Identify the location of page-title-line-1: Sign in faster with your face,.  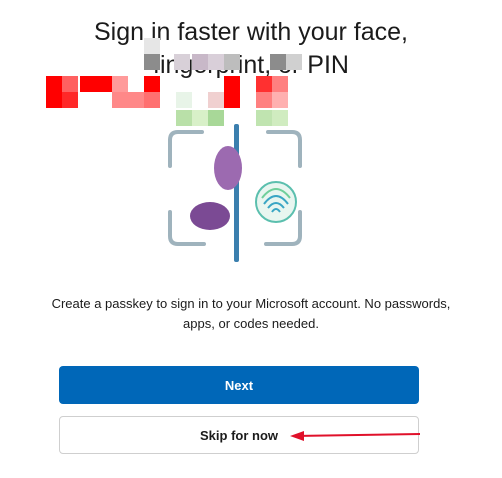
(251, 32).